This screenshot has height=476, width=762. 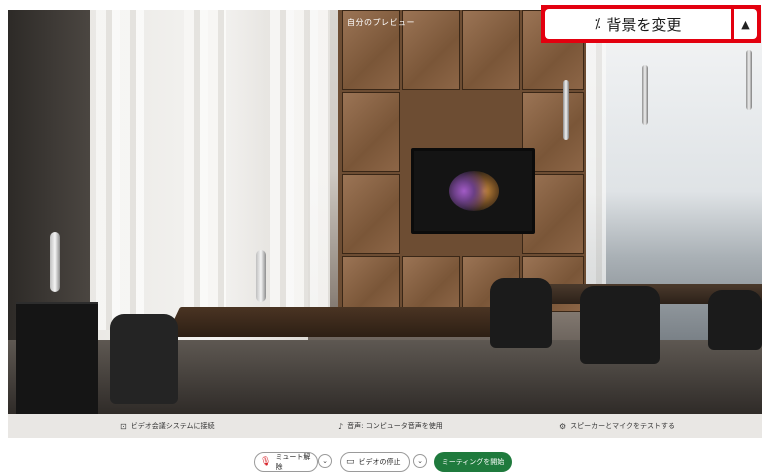 I want to click on video-system-link: ⊡ ビデオ会議システムに接続, so click(x=167, y=426).